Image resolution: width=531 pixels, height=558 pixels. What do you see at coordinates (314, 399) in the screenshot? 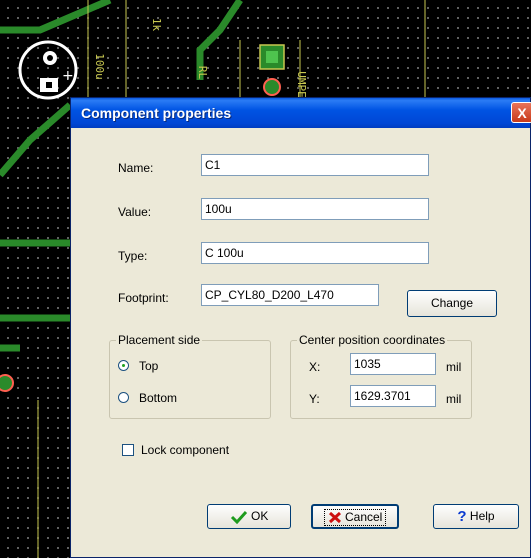
I see `y-label: Y:` at bounding box center [314, 399].